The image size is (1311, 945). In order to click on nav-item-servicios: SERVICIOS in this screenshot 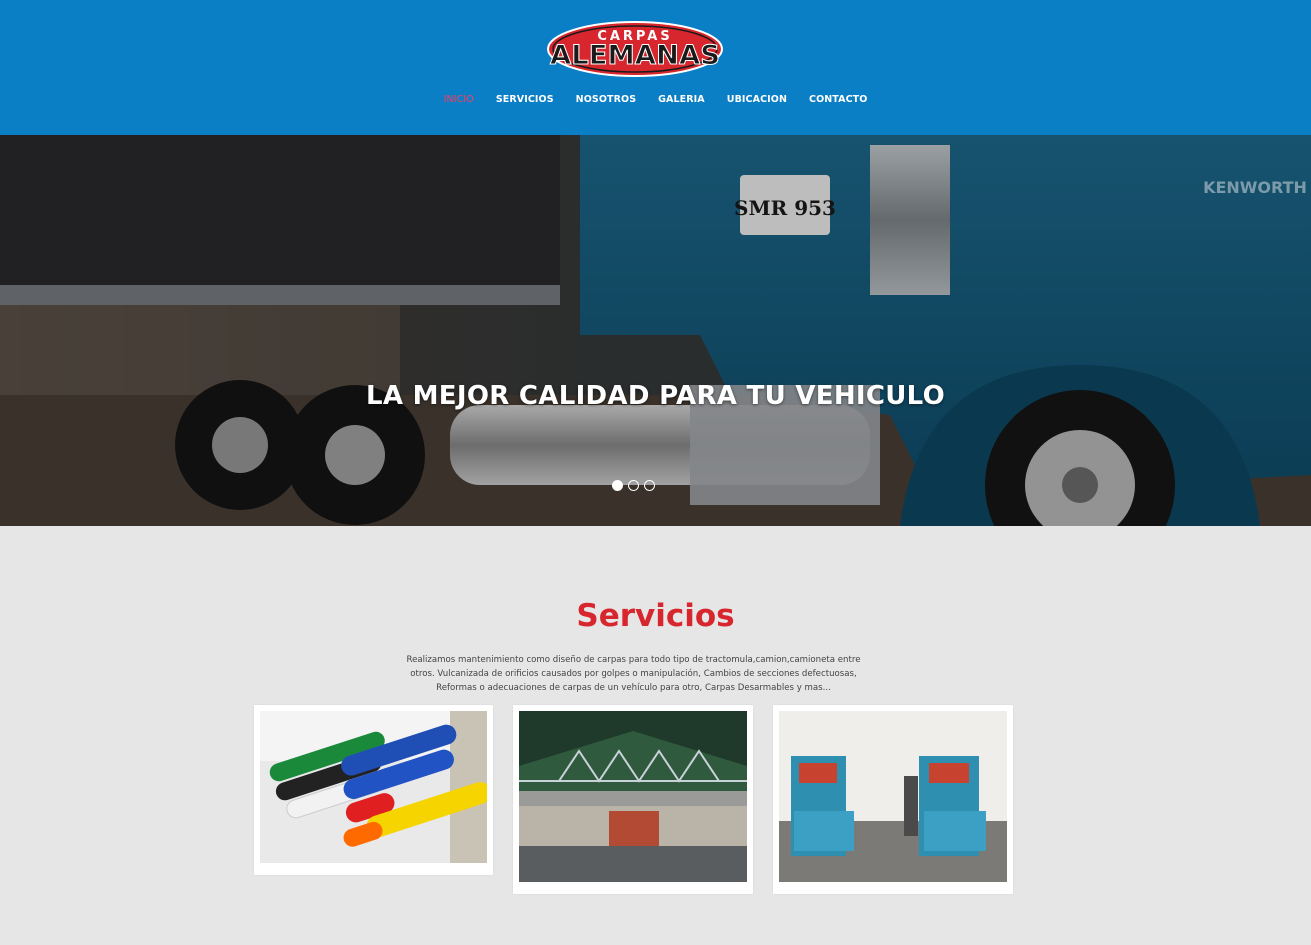, I will do `click(525, 99)`.